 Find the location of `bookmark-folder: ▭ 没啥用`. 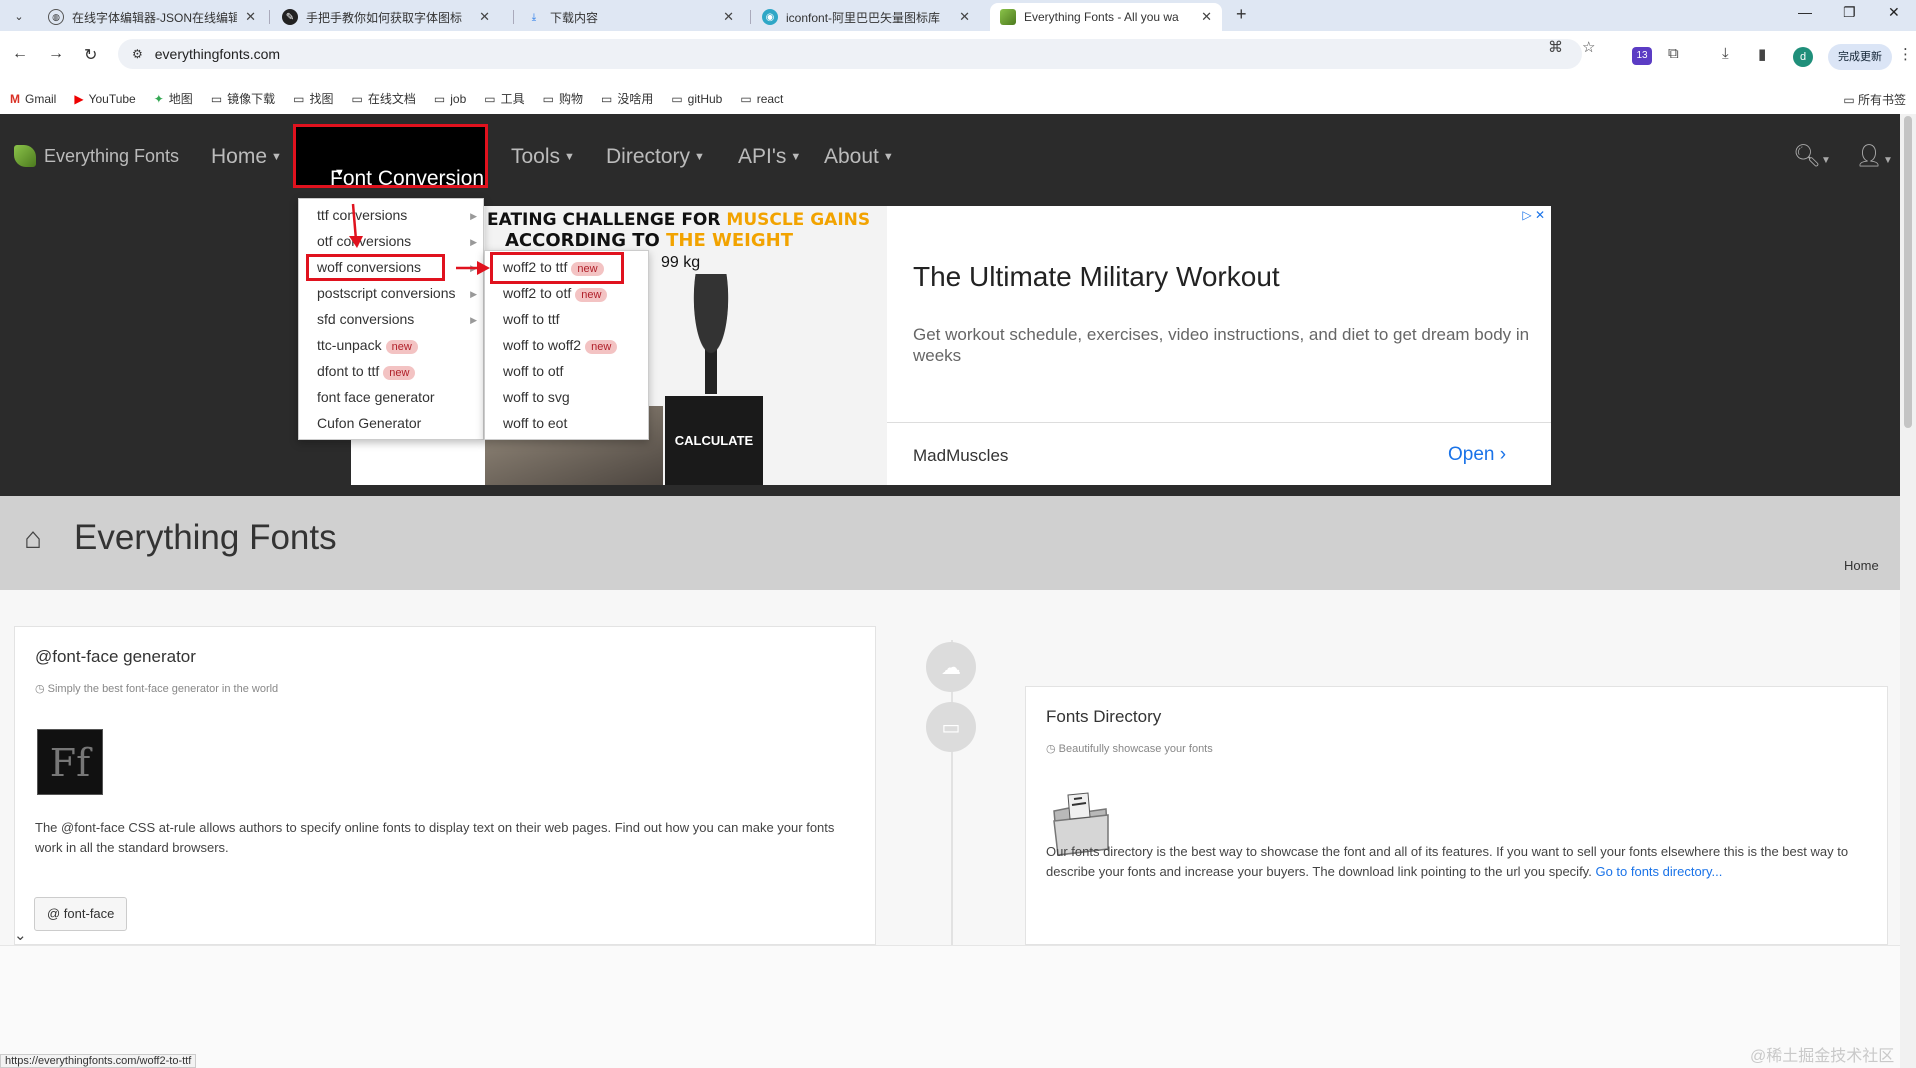

bookmark-folder: ▭ 没啥用 is located at coordinates (627, 98).